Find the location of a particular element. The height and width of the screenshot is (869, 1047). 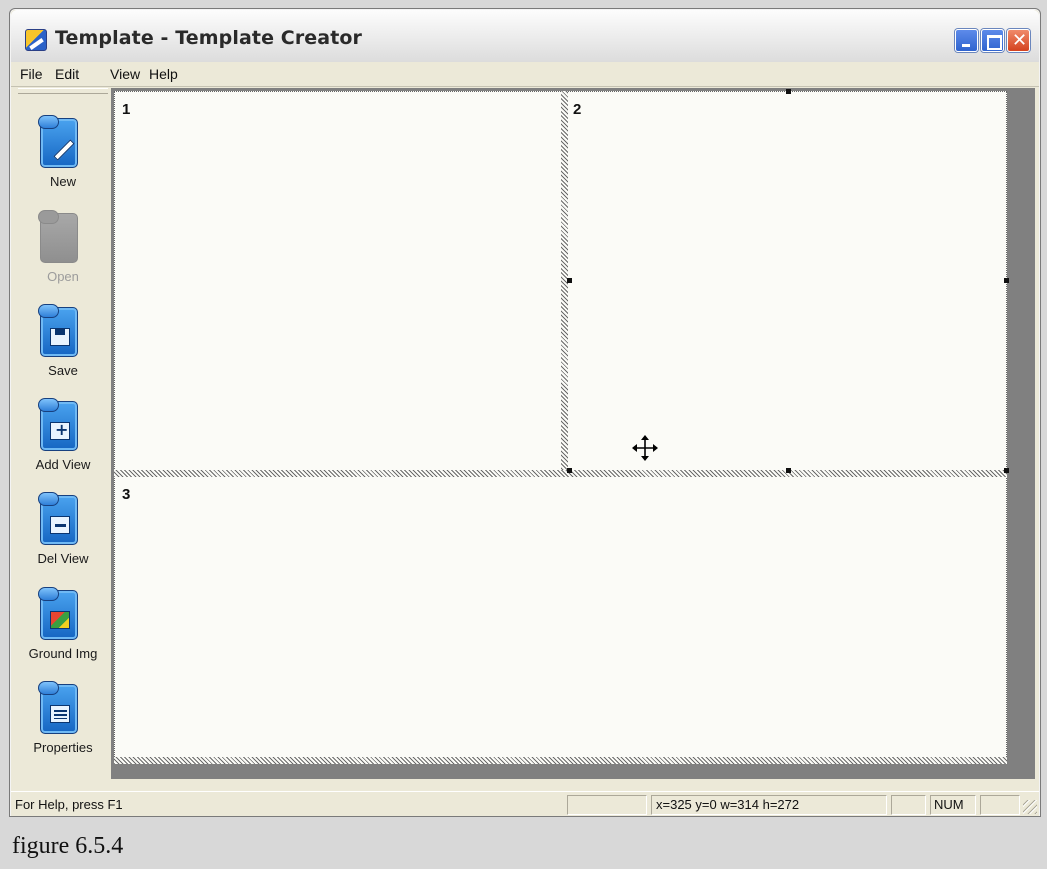

canvas-border-right is located at coordinates (1006, 425).